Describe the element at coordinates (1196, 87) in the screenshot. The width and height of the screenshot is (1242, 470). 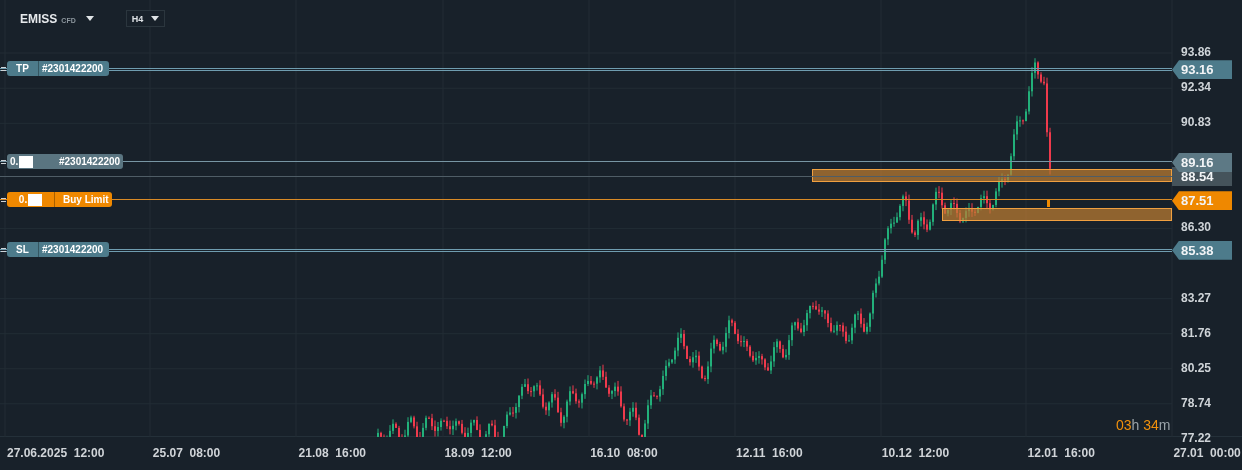
I see `price-tick: 92.34` at that location.